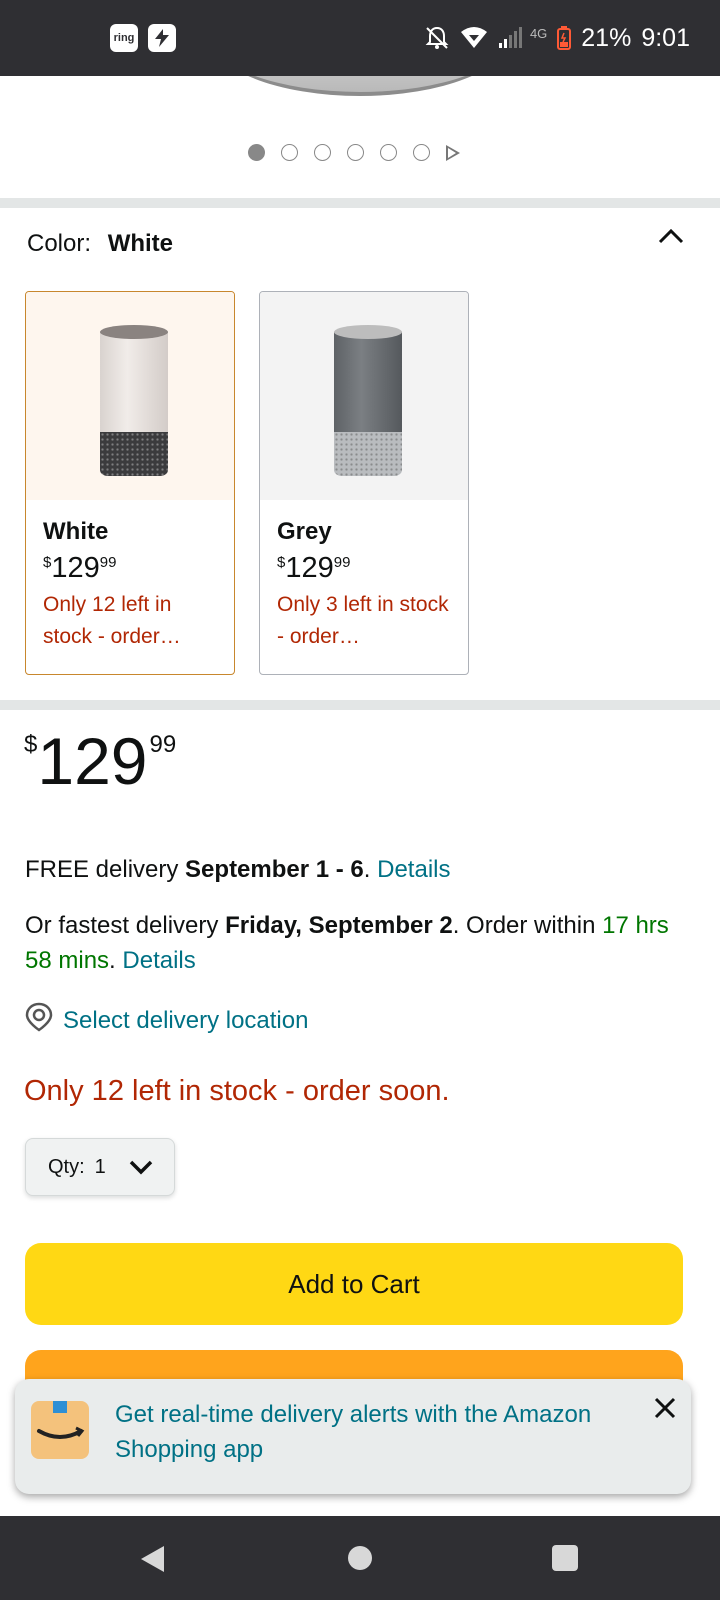 The height and width of the screenshot is (1600, 720). Describe the element at coordinates (59, 243) in the screenshot. I see `color-label: Color:` at that location.